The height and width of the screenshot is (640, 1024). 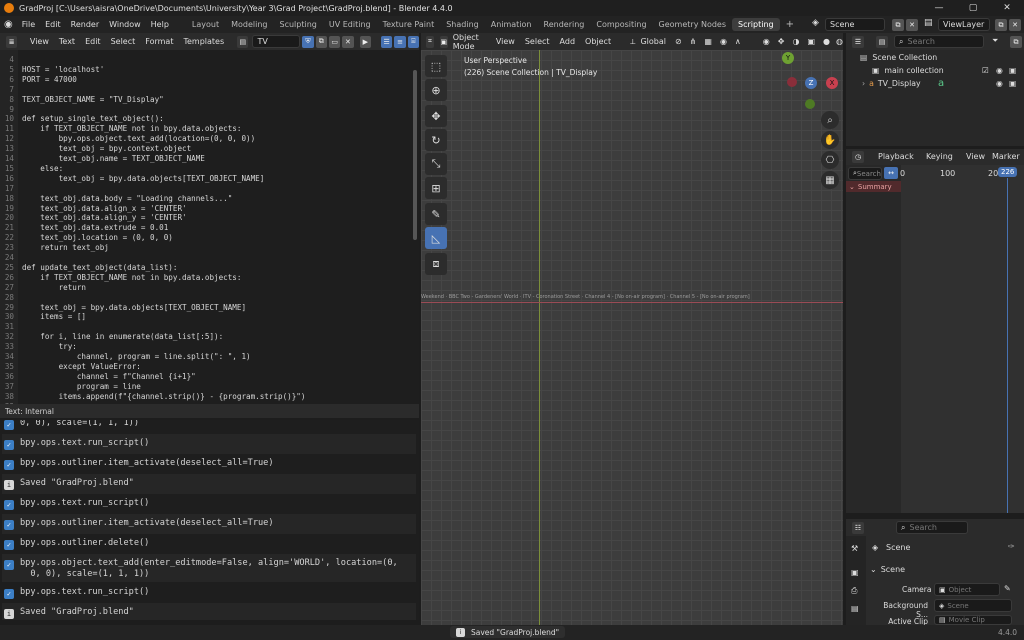 I want to click on text-browse-icon: ▤, so click(x=243, y=41).